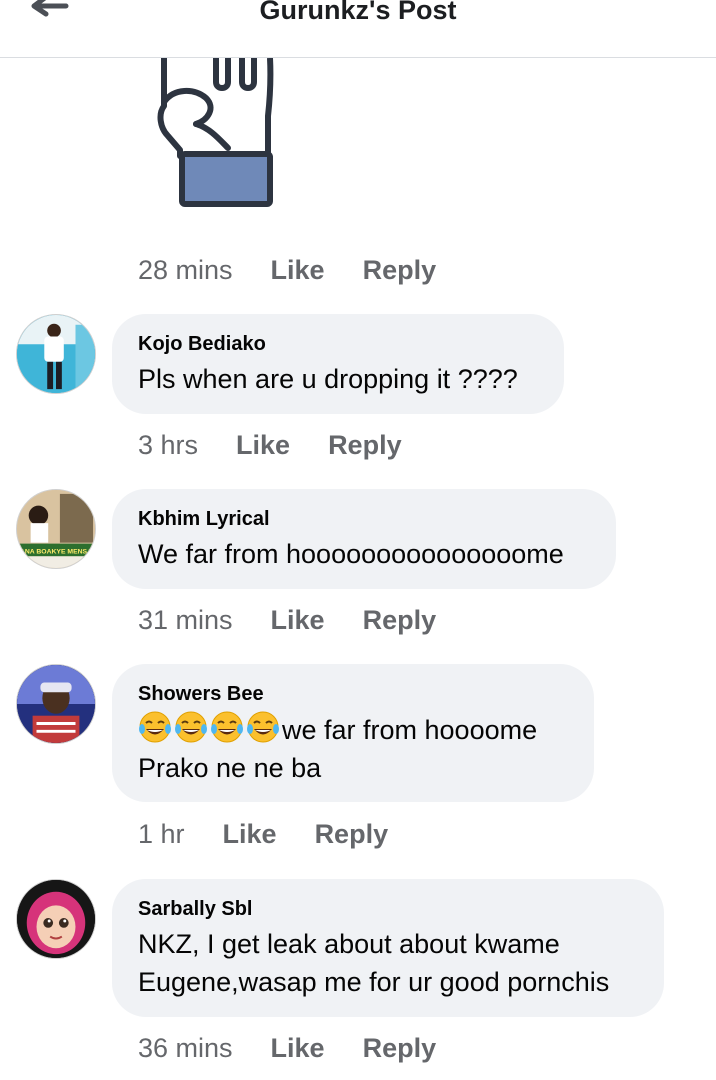  Describe the element at coordinates (185, 619) in the screenshot. I see `timestamp: 31 mins` at that location.